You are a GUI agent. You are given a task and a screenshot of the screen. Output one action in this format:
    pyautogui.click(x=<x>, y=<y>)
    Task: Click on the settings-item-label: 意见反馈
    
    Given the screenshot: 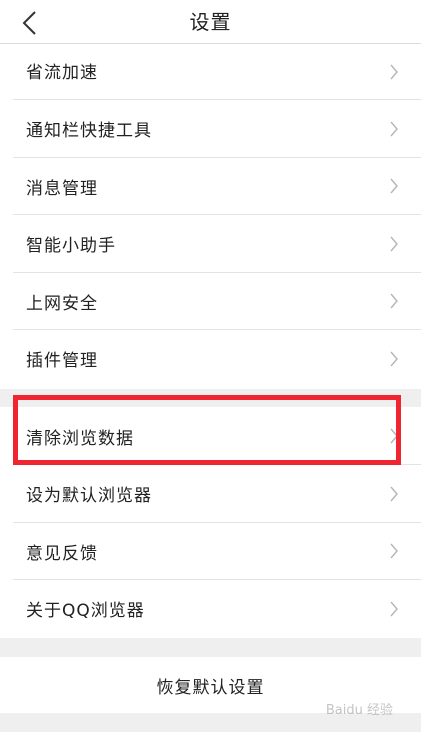 What is the action you would take?
    pyautogui.click(x=62, y=553)
    